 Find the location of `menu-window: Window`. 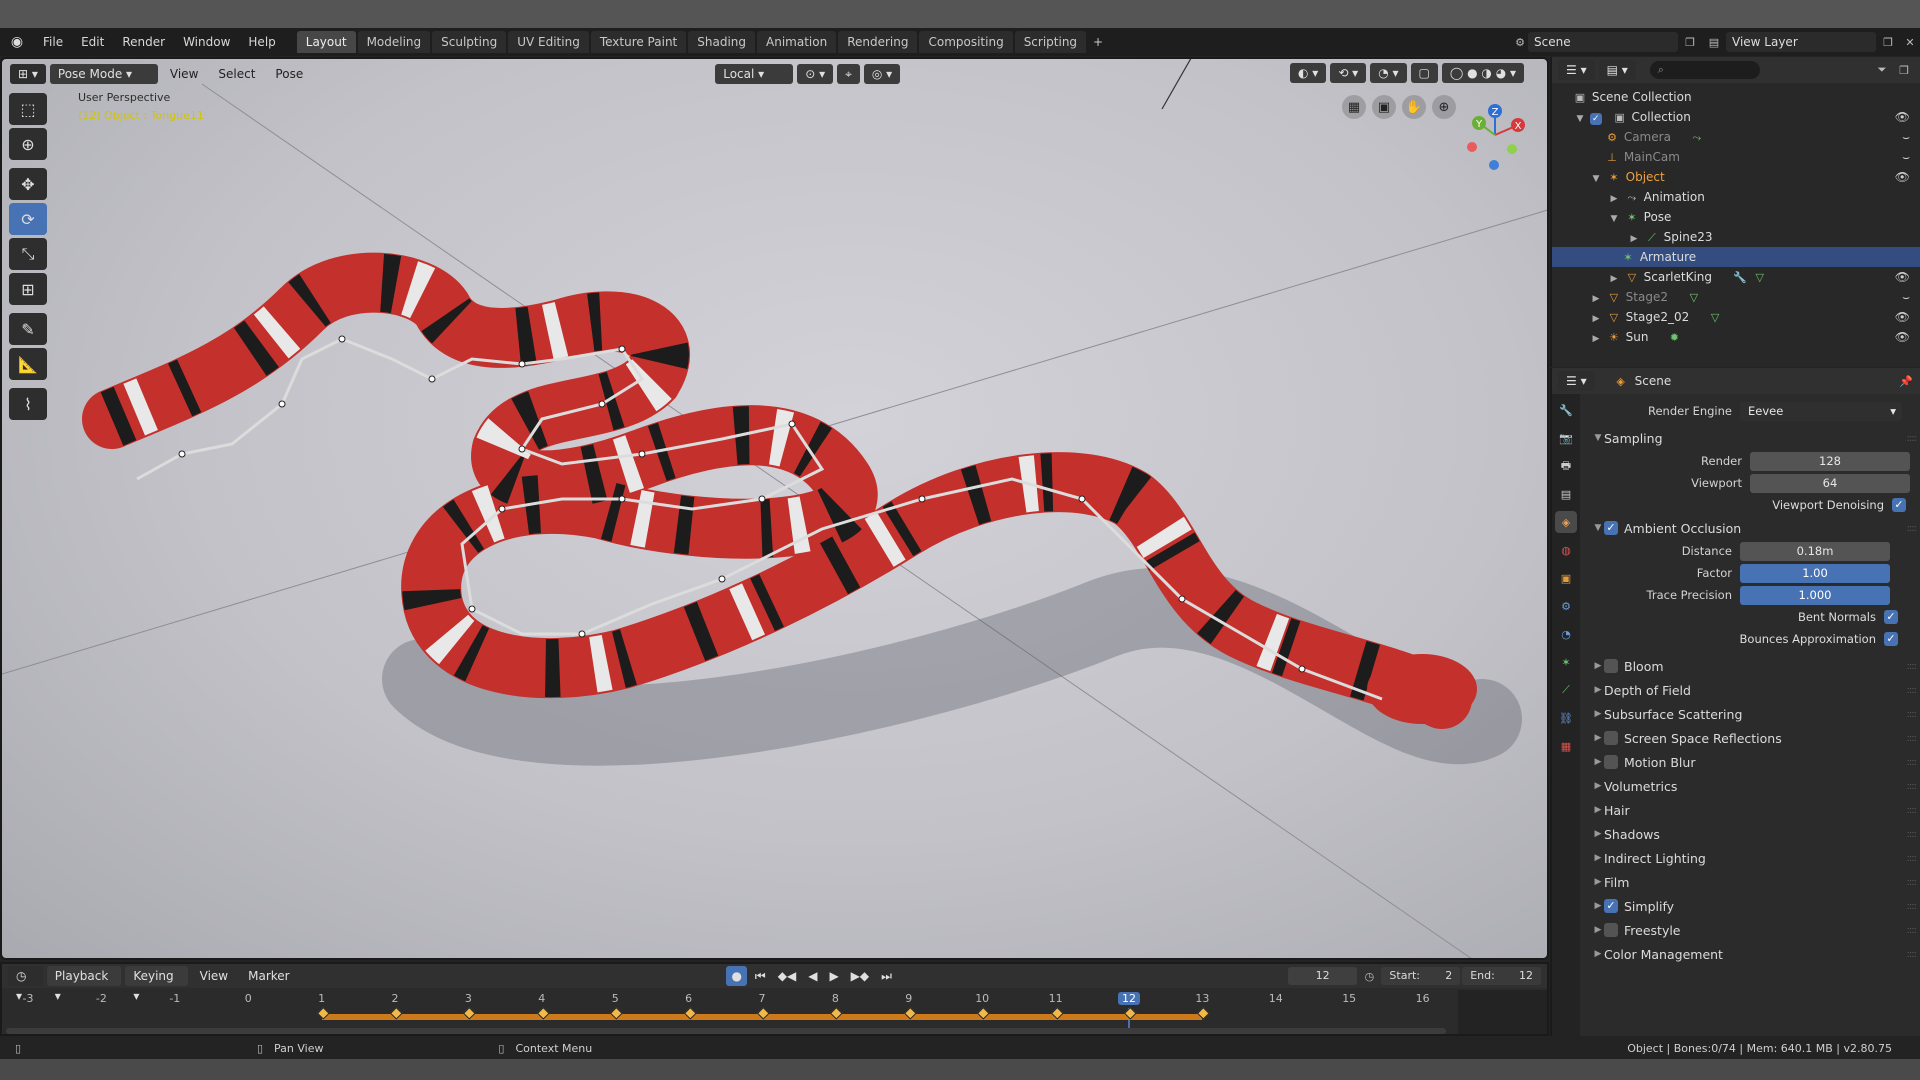

menu-window: Window is located at coordinates (206, 42).